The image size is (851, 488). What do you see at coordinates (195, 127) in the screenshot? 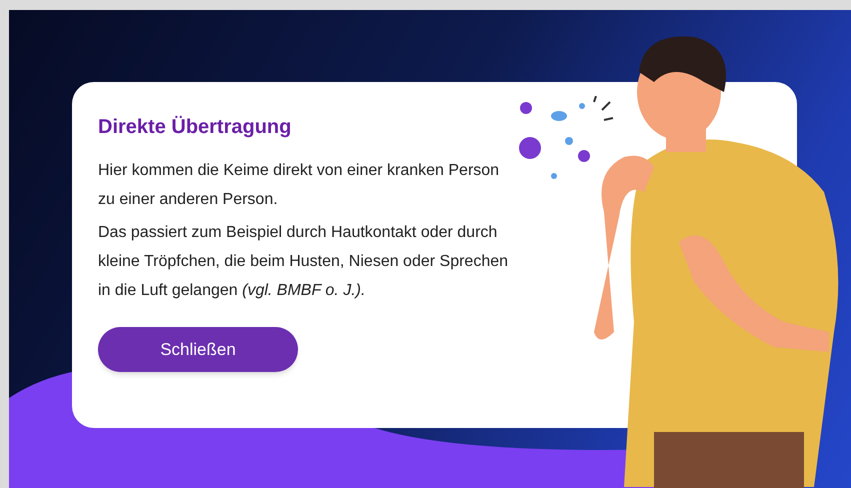
I see `dialog-title: Direkte Übertragung` at bounding box center [195, 127].